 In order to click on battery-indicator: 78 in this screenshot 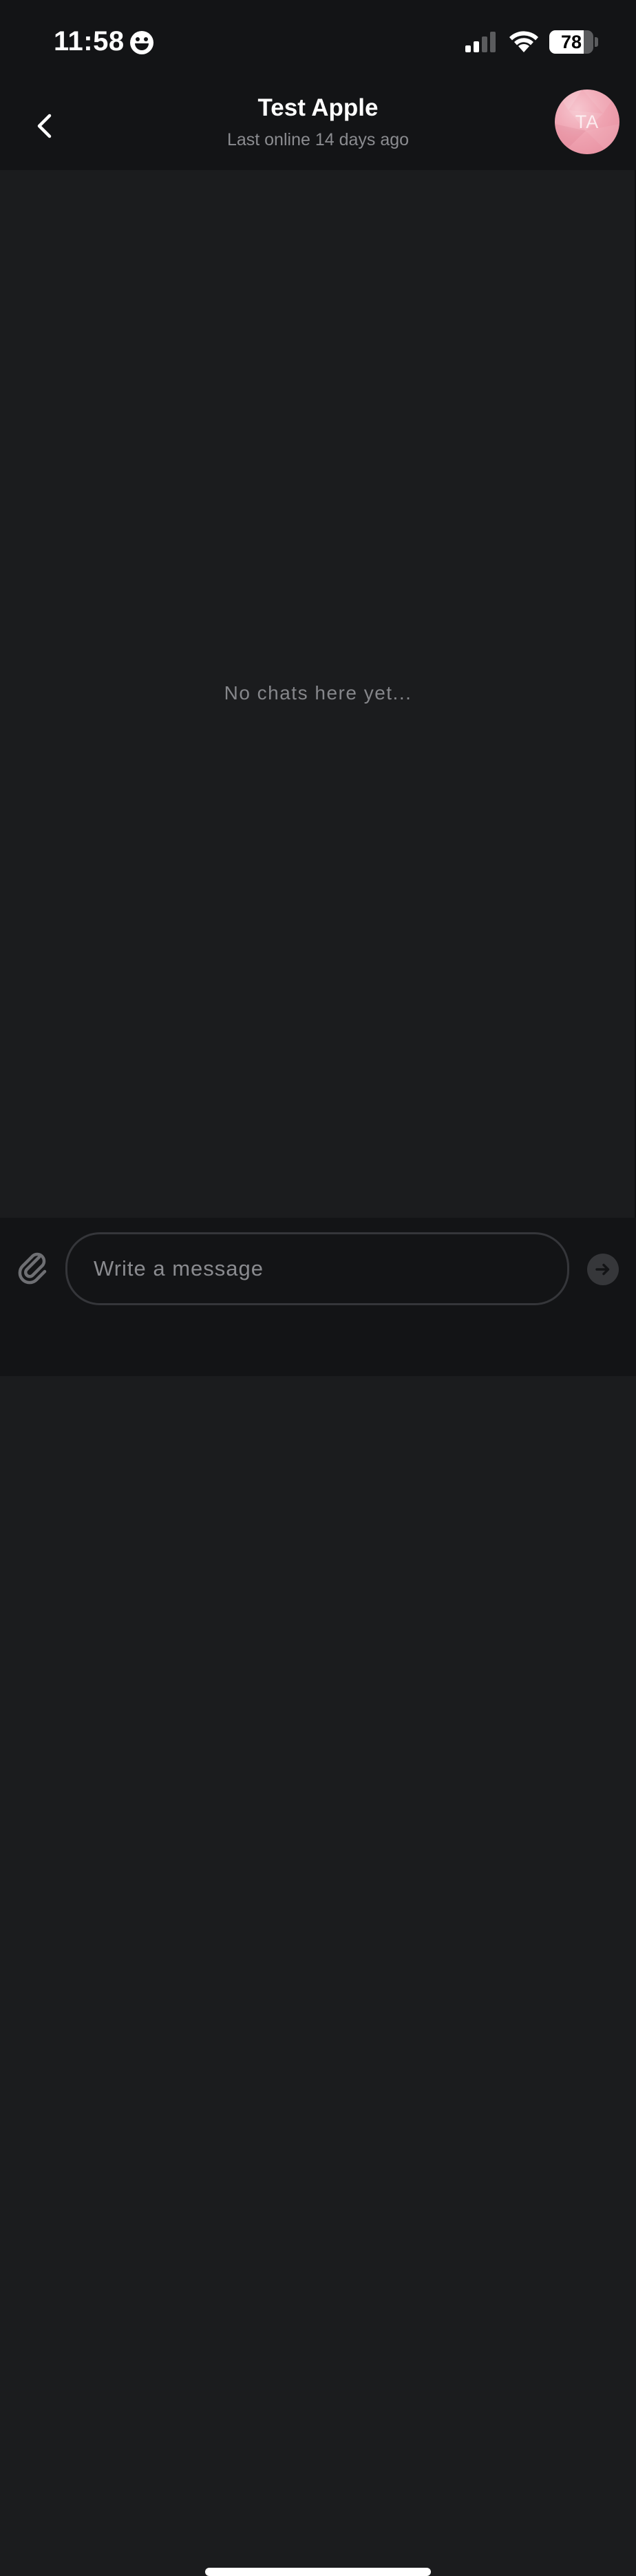, I will do `click(571, 42)`.